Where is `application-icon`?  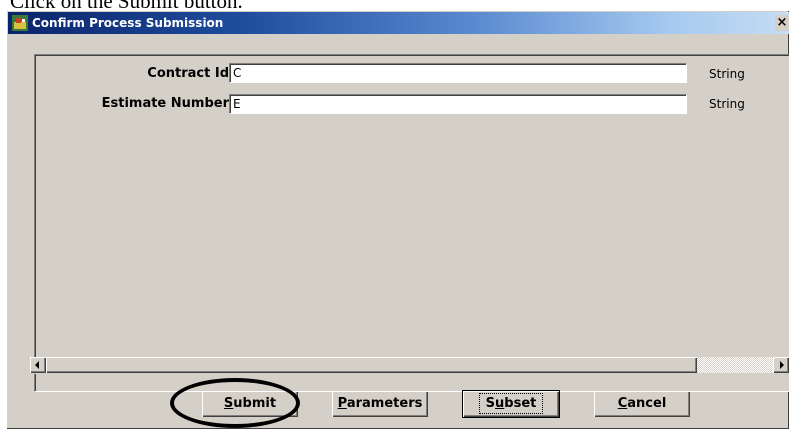 application-icon is located at coordinates (20, 23).